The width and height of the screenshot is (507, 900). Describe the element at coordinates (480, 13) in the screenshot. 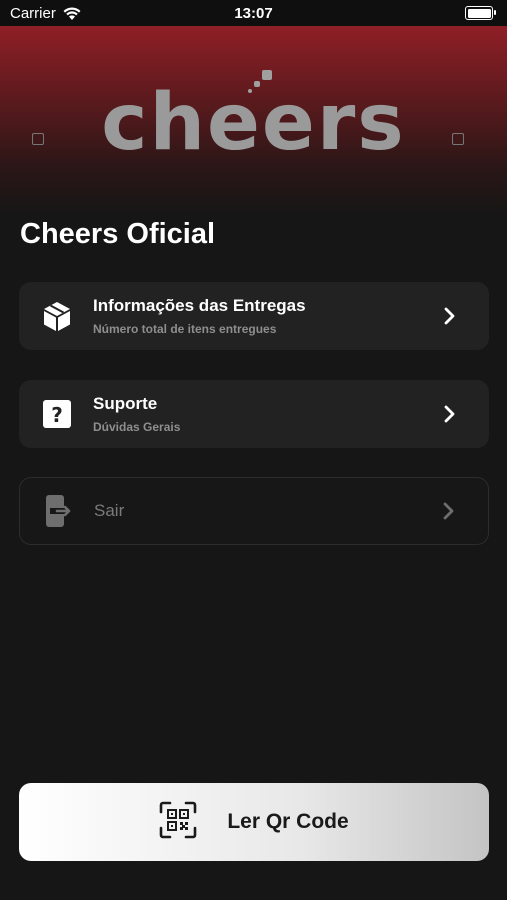

I see `battery-icon` at that location.